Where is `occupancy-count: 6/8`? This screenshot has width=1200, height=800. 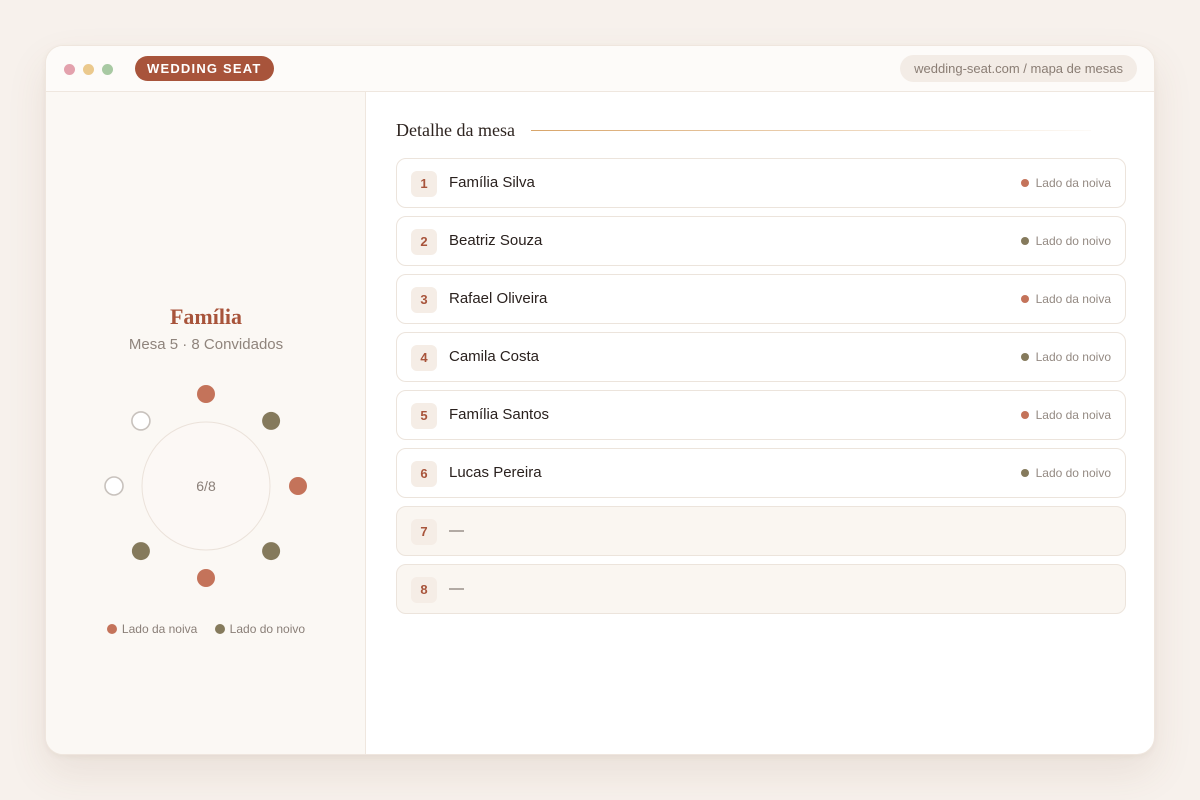
occupancy-count: 6/8 is located at coordinates (206, 486).